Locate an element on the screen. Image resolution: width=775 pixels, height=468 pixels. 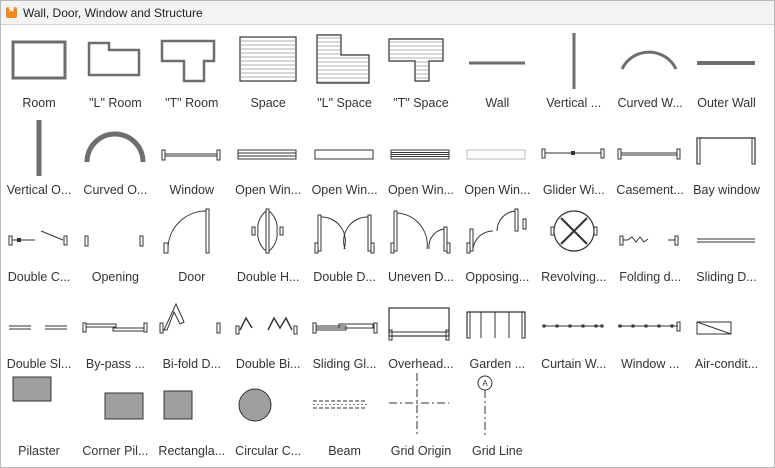
uneven-door-icon is located at coordinates (420, 232).